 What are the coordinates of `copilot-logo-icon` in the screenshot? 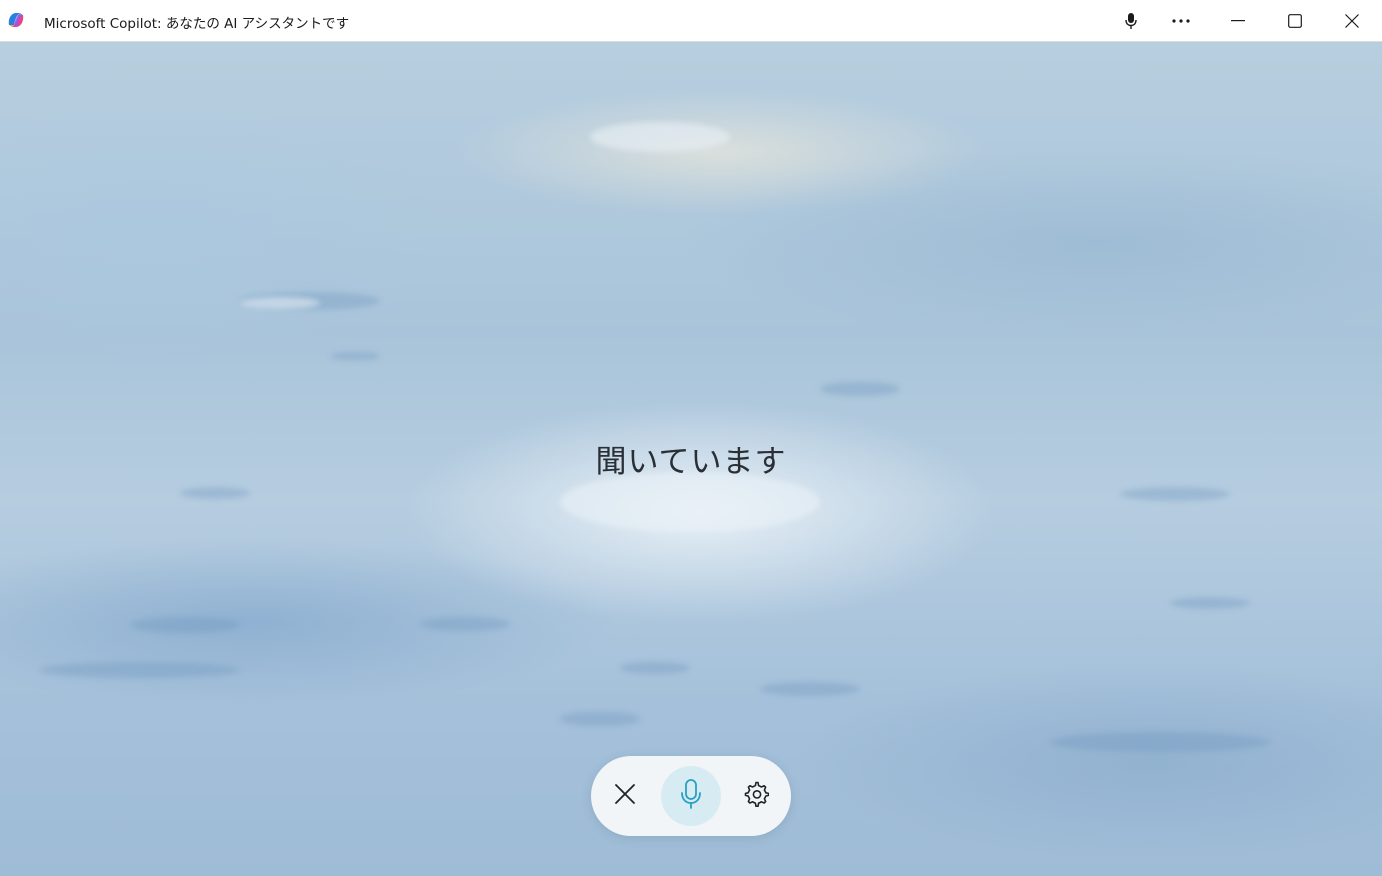 It's located at (16, 20).